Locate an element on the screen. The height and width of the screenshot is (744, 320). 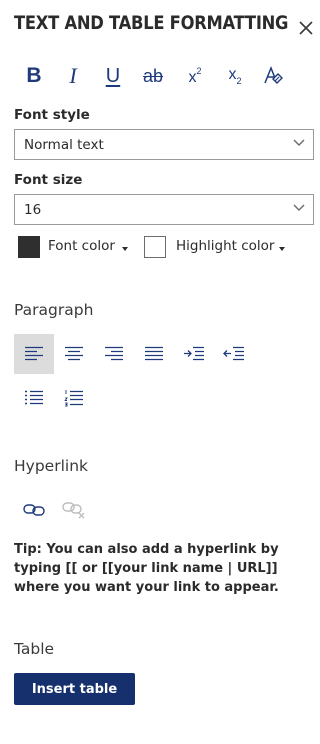
strikethrough-button: ab is located at coordinates (153, 76).